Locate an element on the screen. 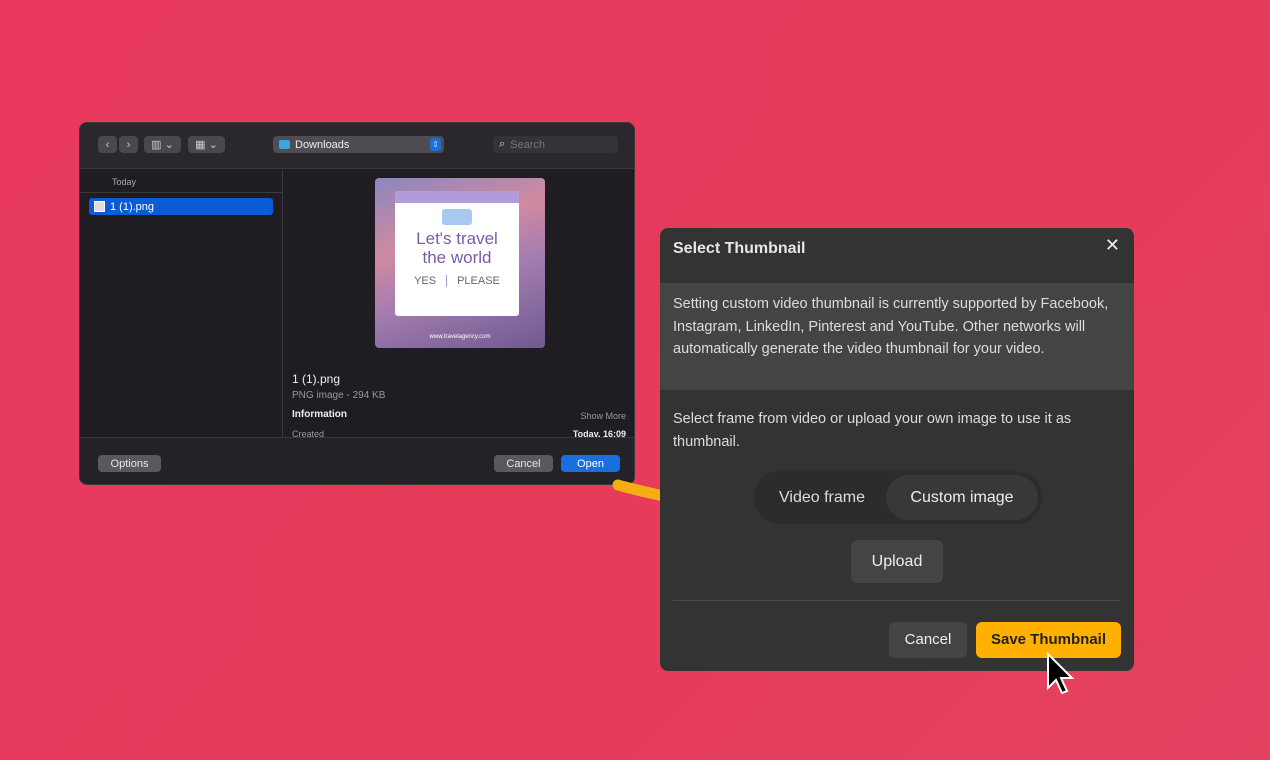 This screenshot has width=1270, height=760. group-header: Today is located at coordinates (181, 181).